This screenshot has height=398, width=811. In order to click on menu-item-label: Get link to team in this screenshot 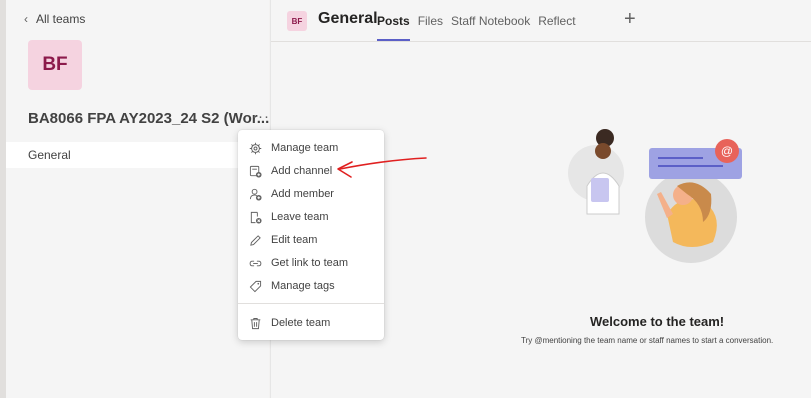, I will do `click(310, 263)`.